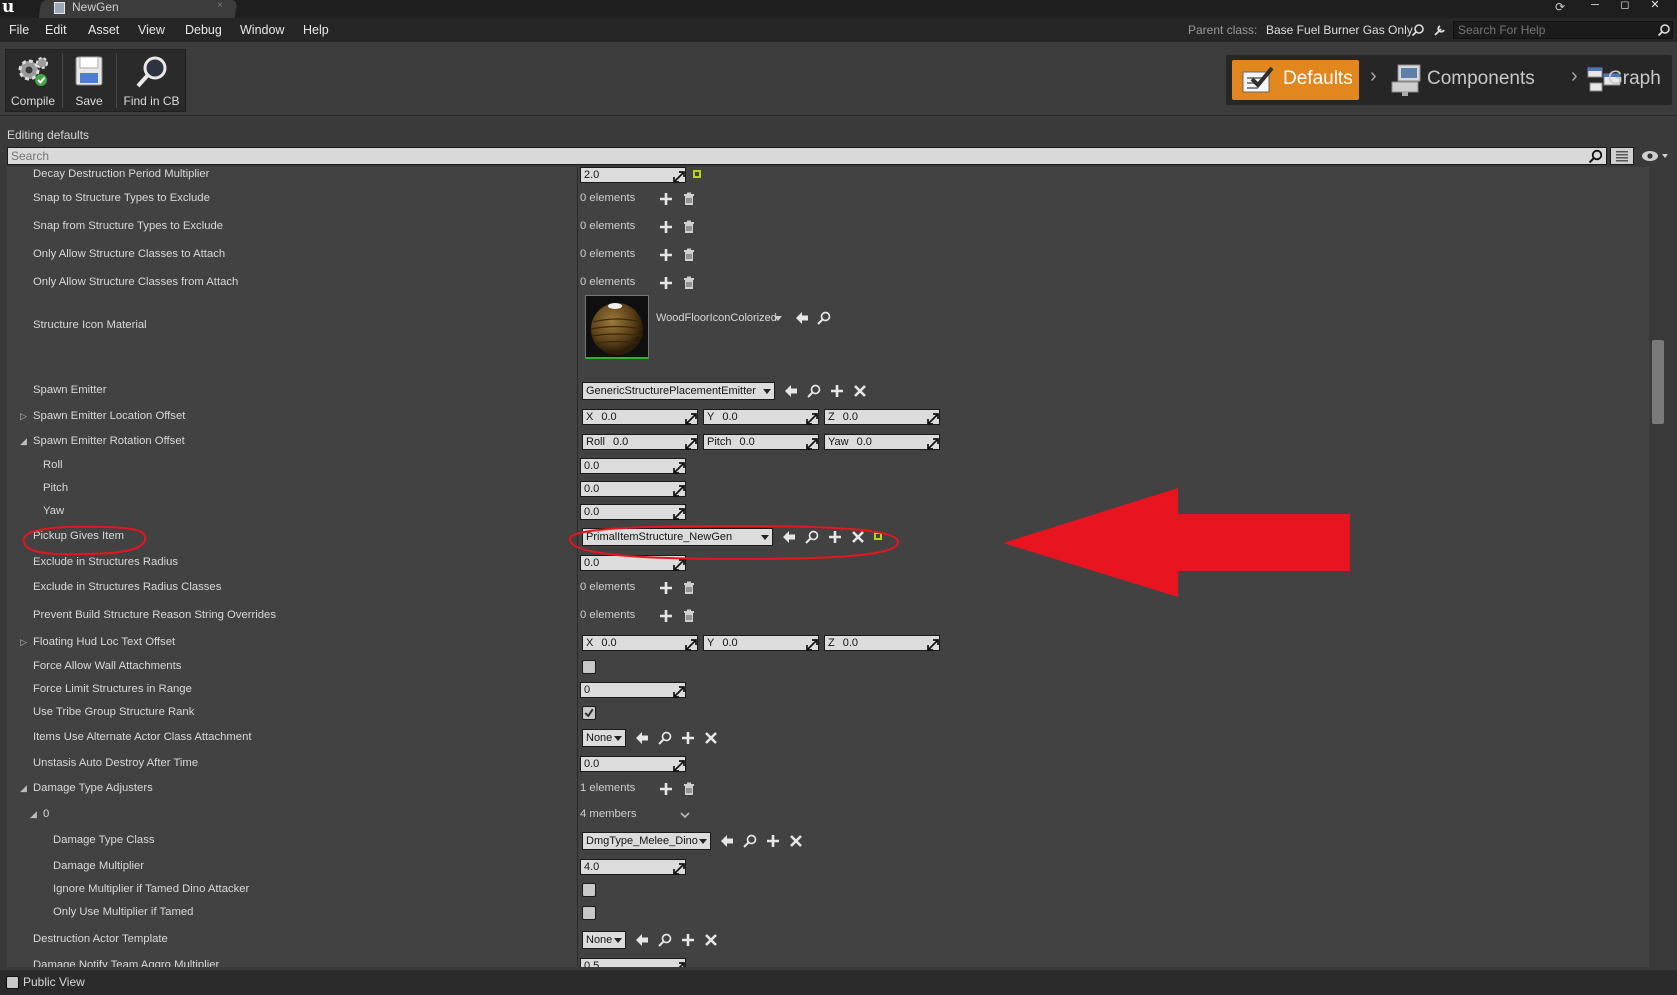 The height and width of the screenshot is (995, 1677). Describe the element at coordinates (1295, 80) in the screenshot. I see `mode-defaults-button: Defaults` at that location.